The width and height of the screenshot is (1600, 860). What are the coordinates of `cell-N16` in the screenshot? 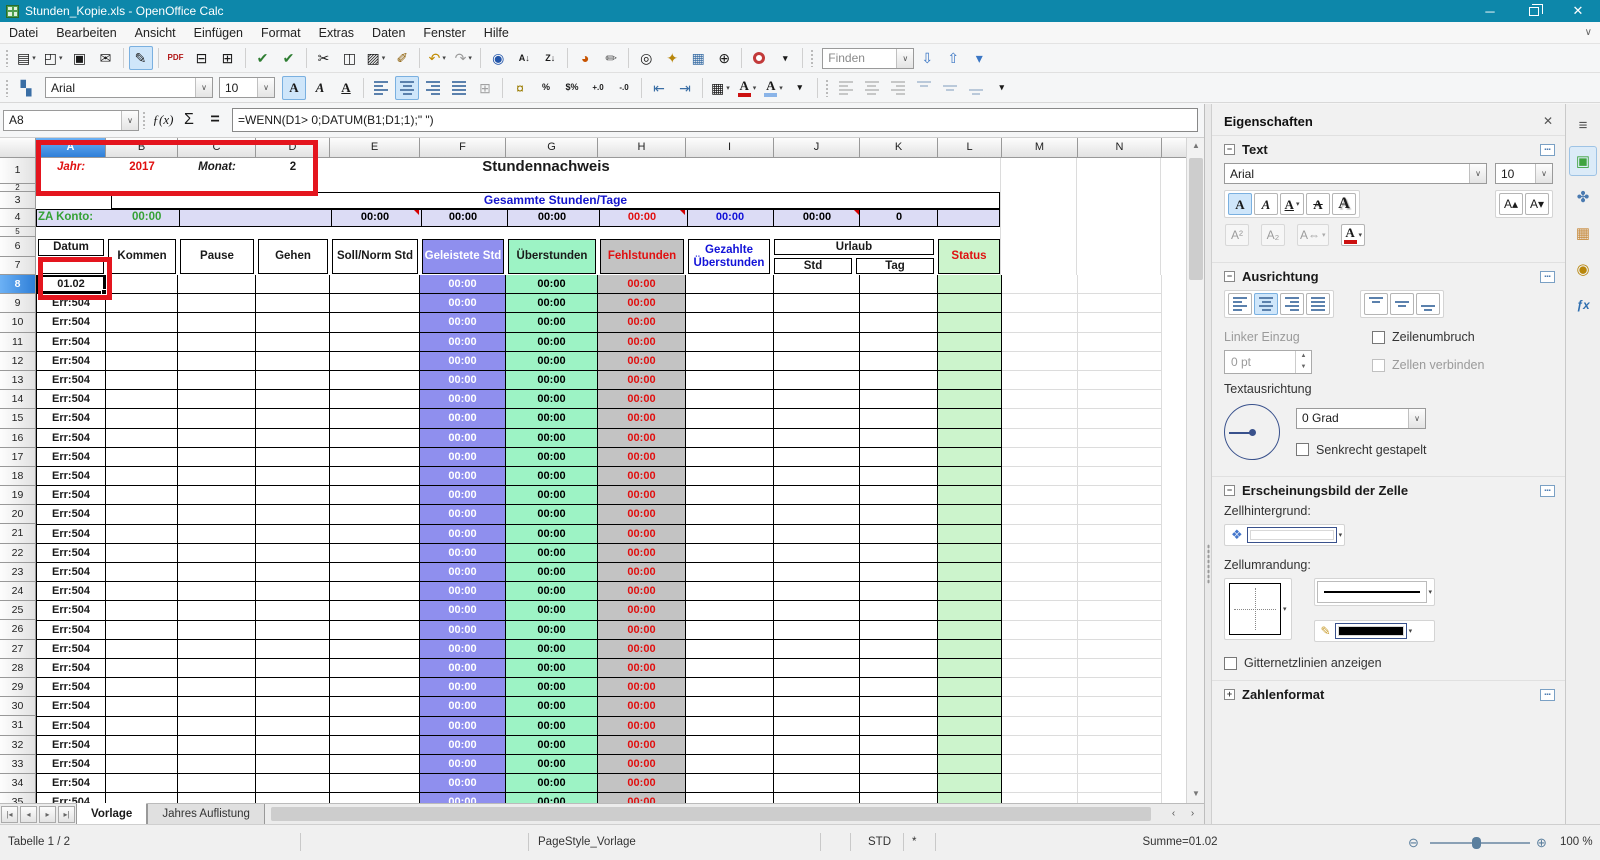 It's located at (1120, 438).